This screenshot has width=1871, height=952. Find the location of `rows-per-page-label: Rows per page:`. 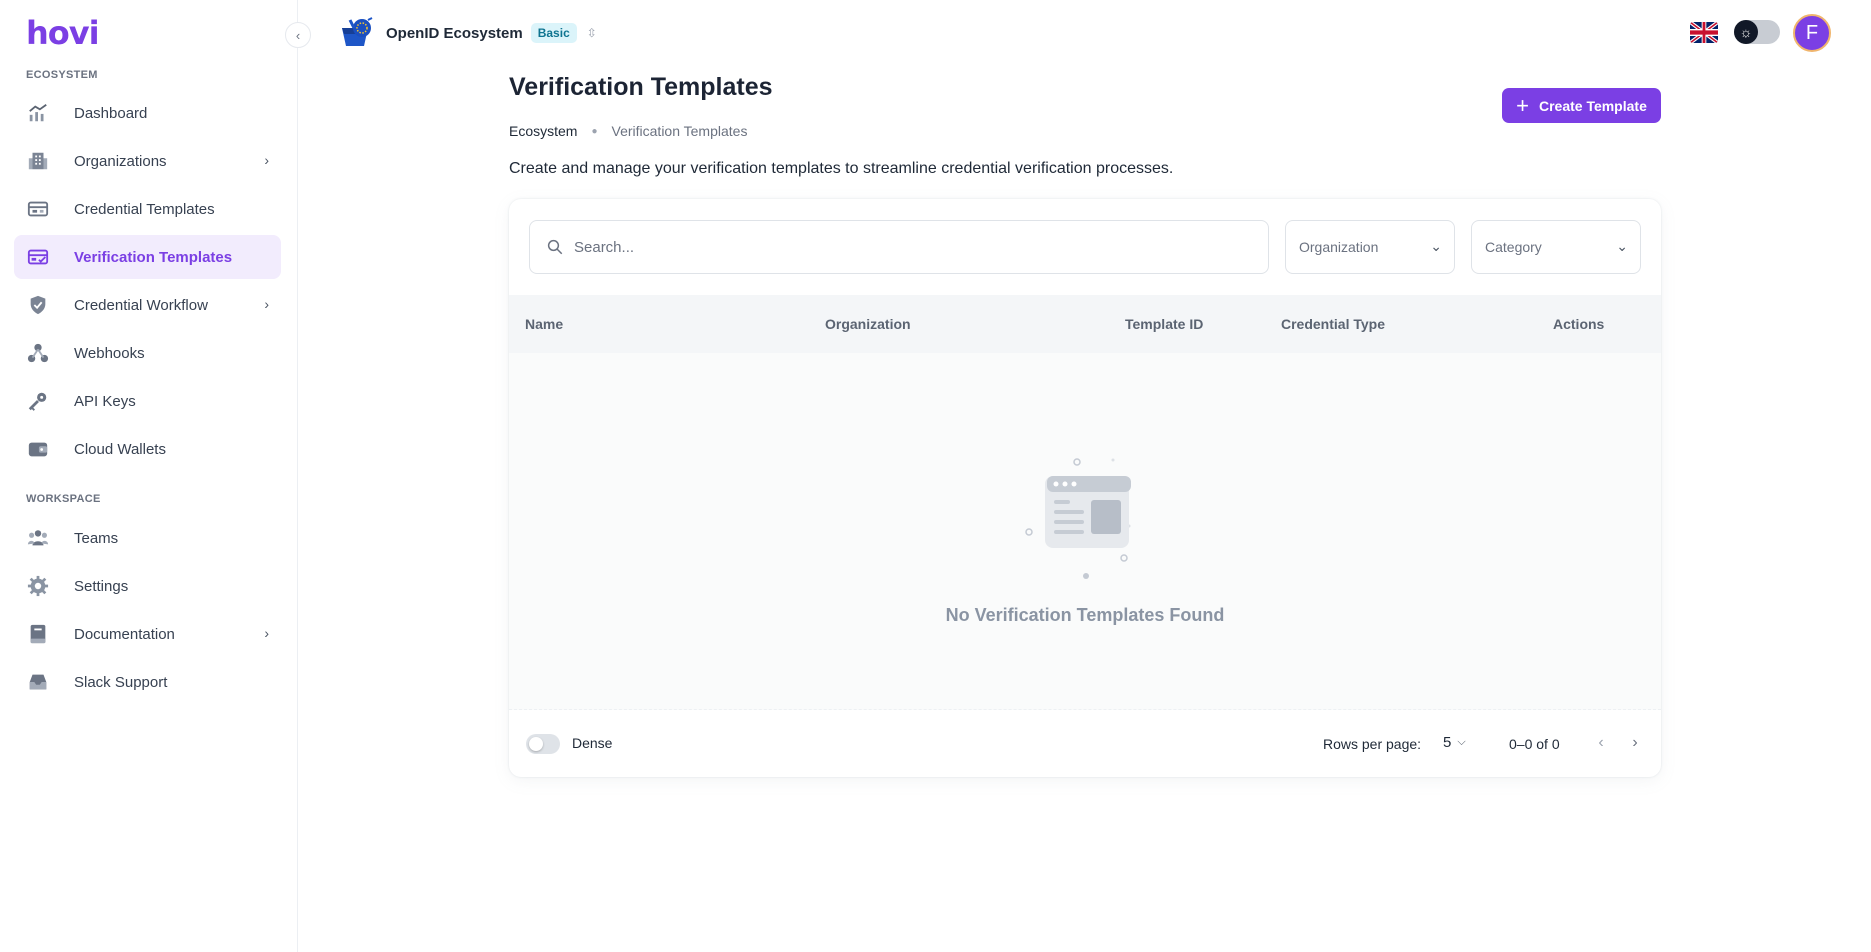

rows-per-page-label: Rows per page: is located at coordinates (1372, 744).